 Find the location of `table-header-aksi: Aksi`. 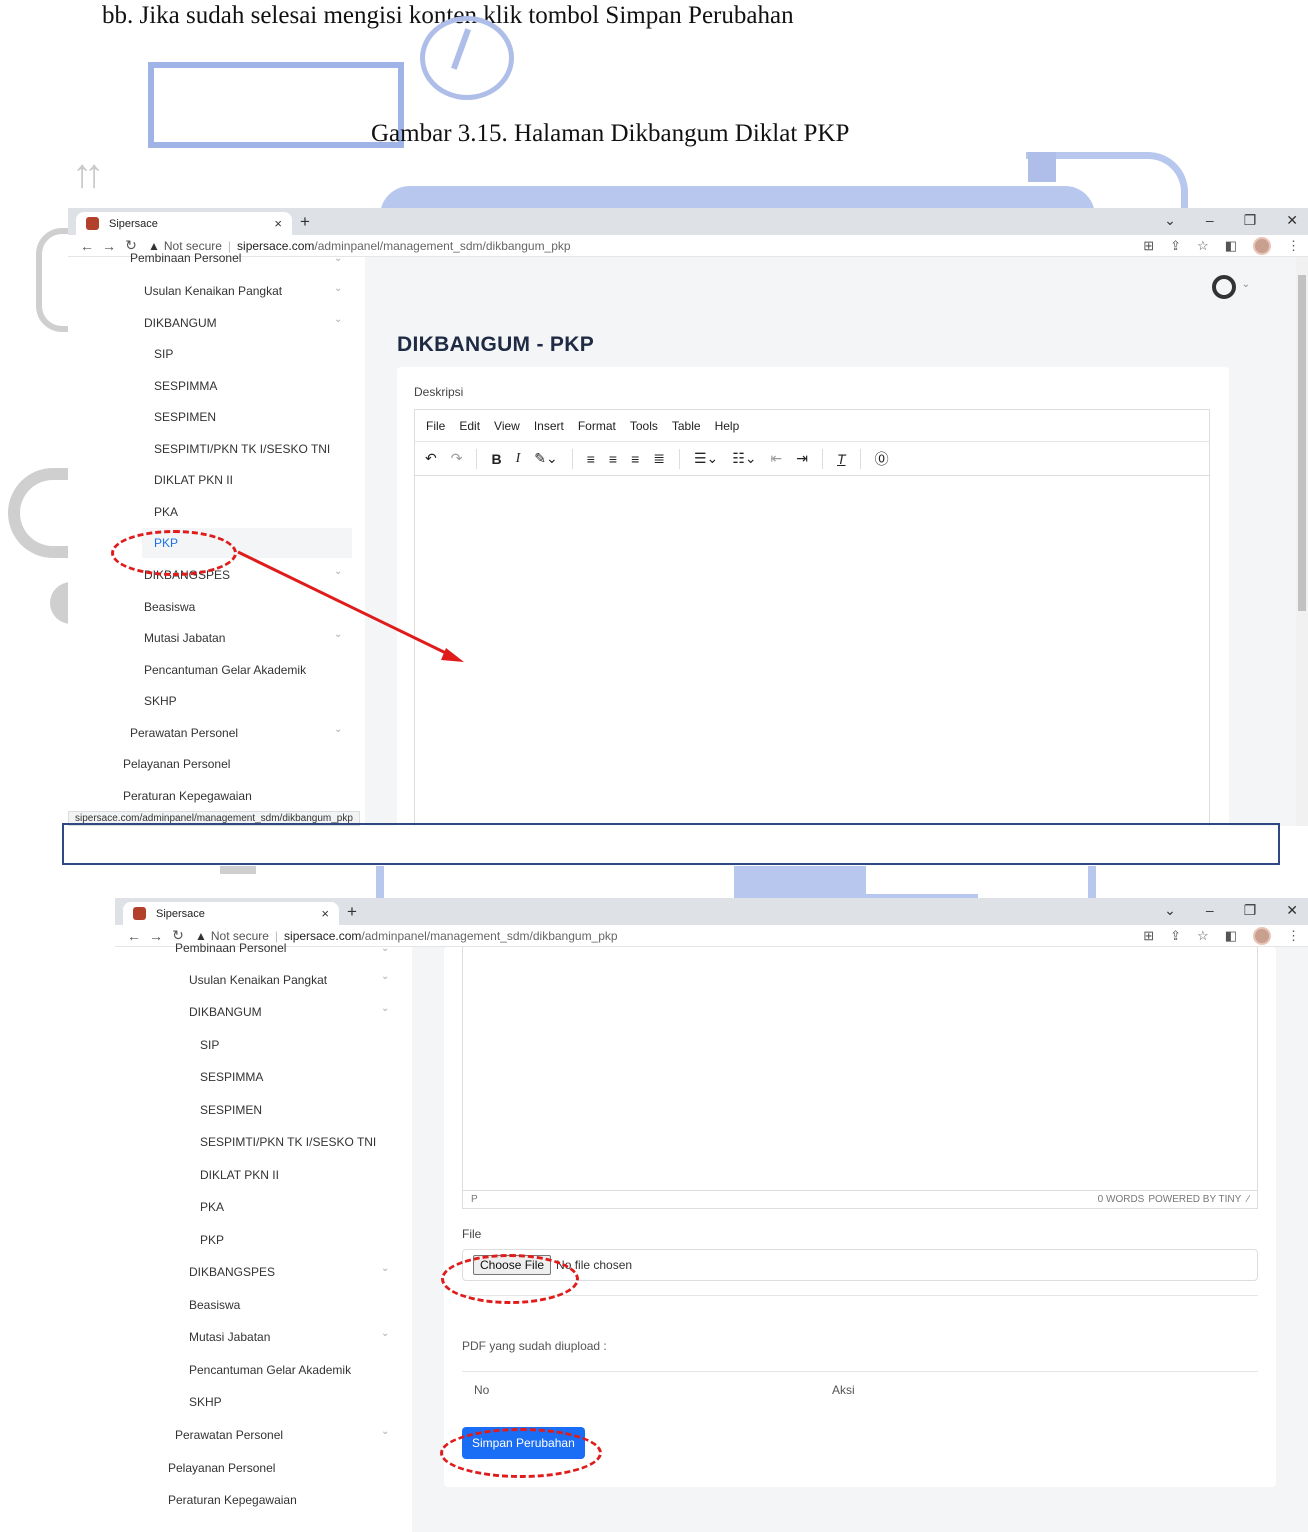

table-header-aksi: Aksi is located at coordinates (843, 1390).